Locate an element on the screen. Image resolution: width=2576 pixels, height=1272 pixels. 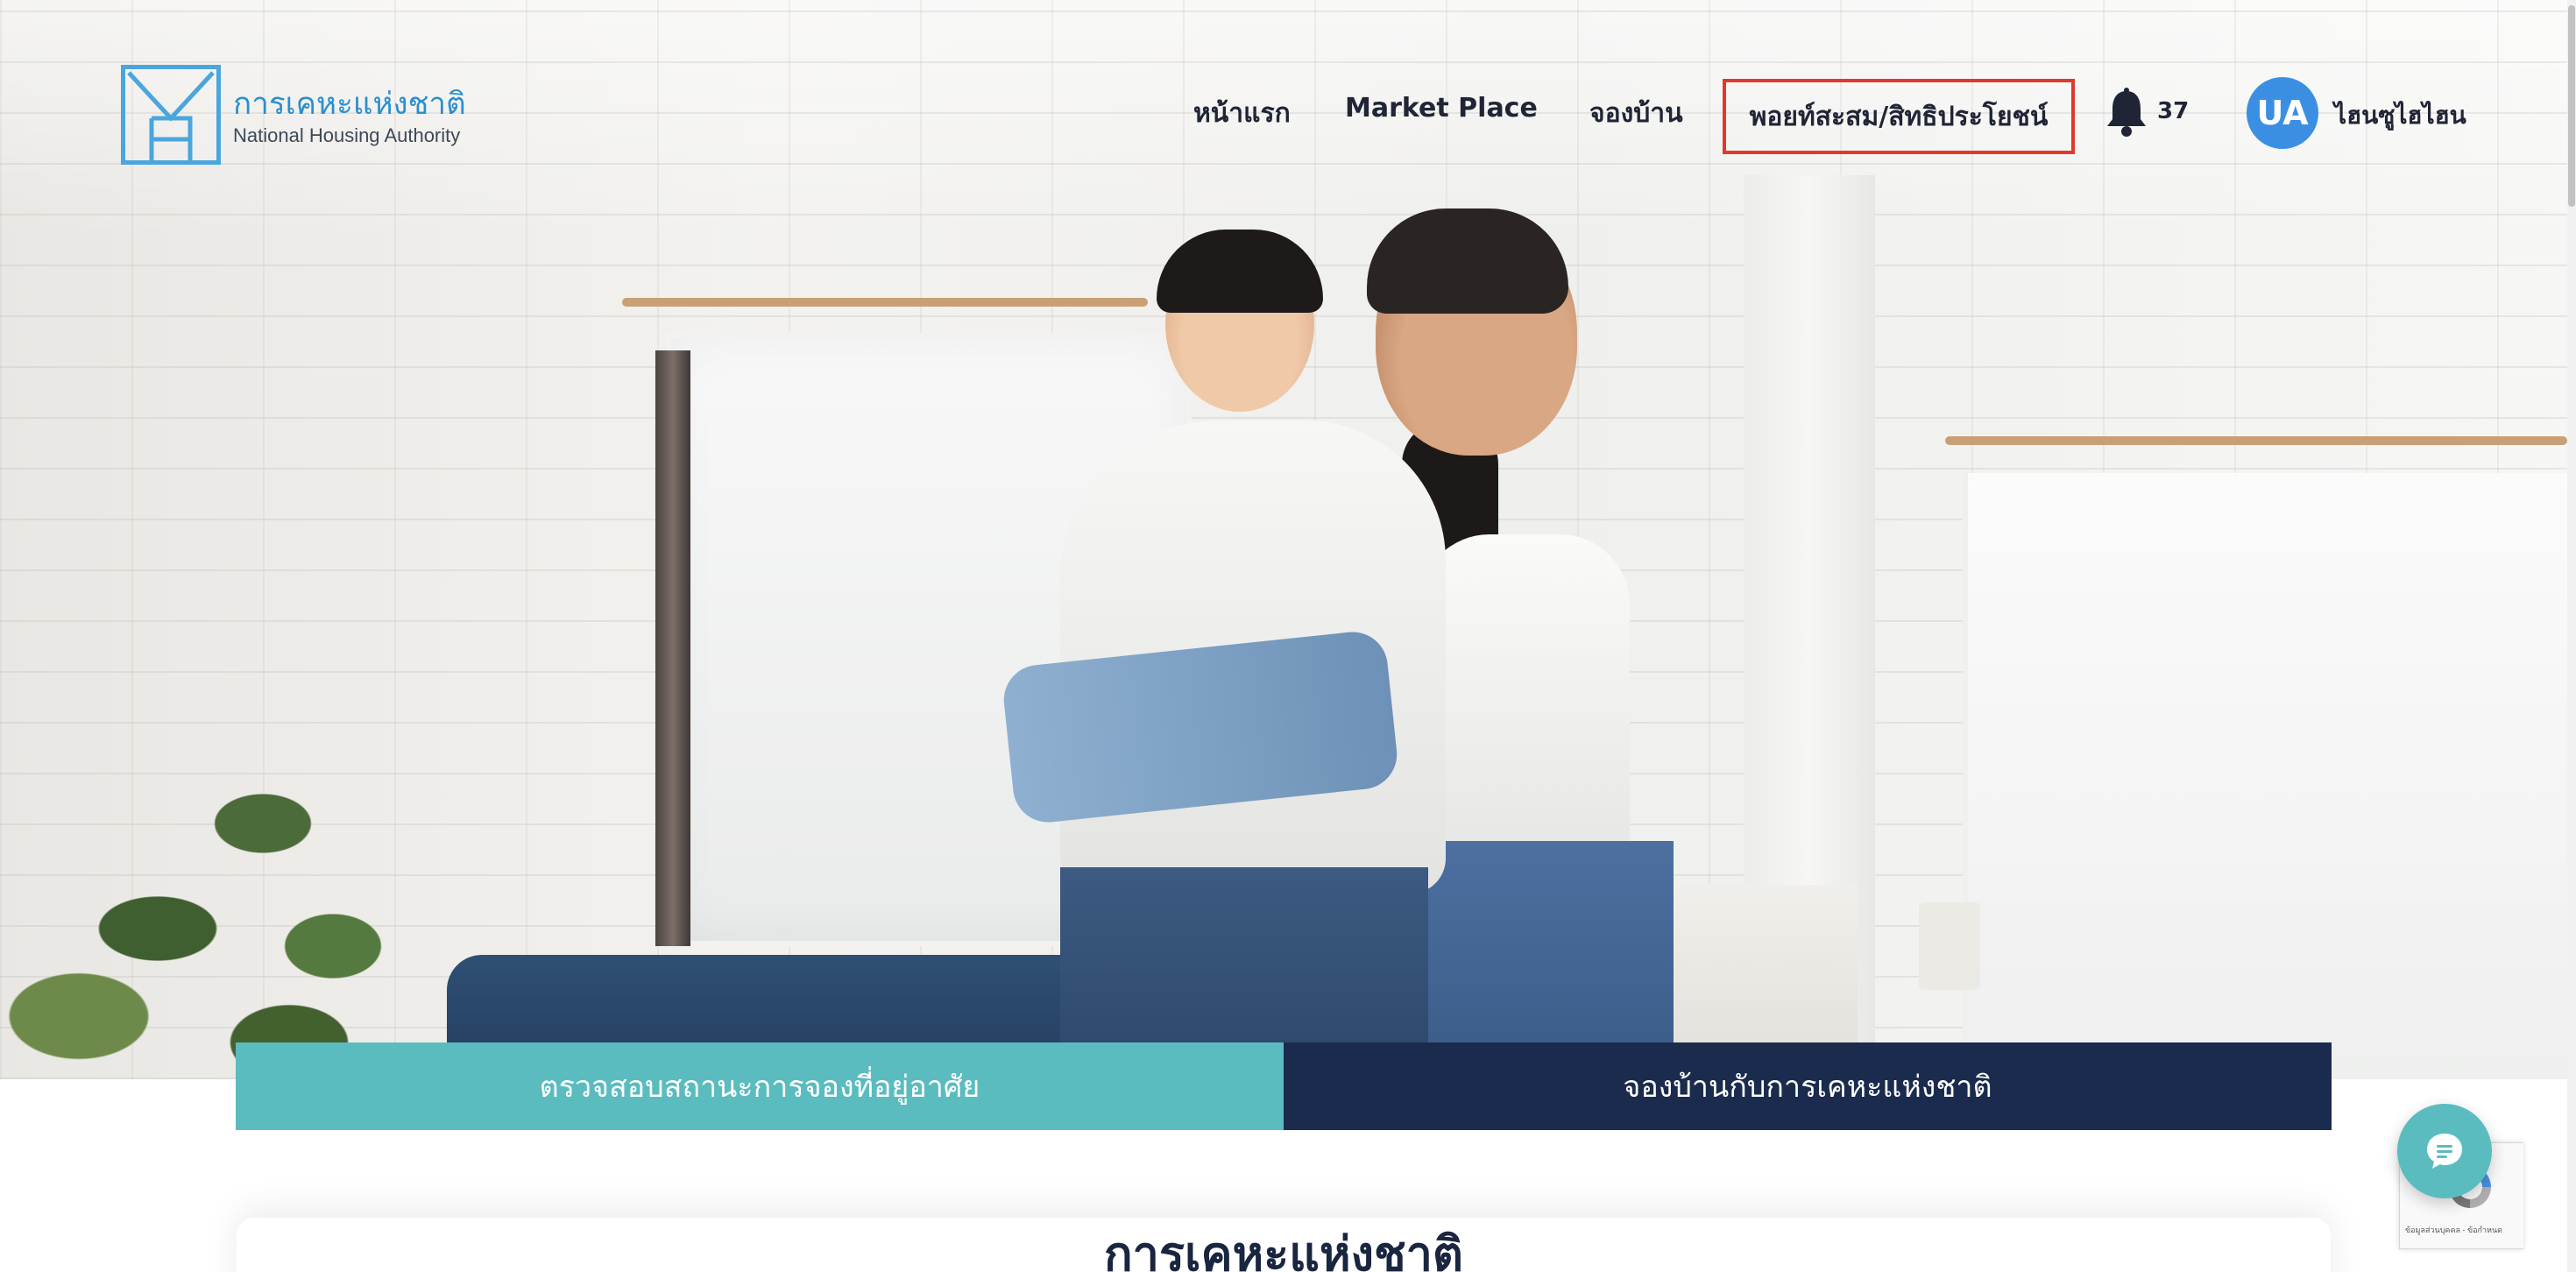
avatar: UA is located at coordinates (2282, 113).